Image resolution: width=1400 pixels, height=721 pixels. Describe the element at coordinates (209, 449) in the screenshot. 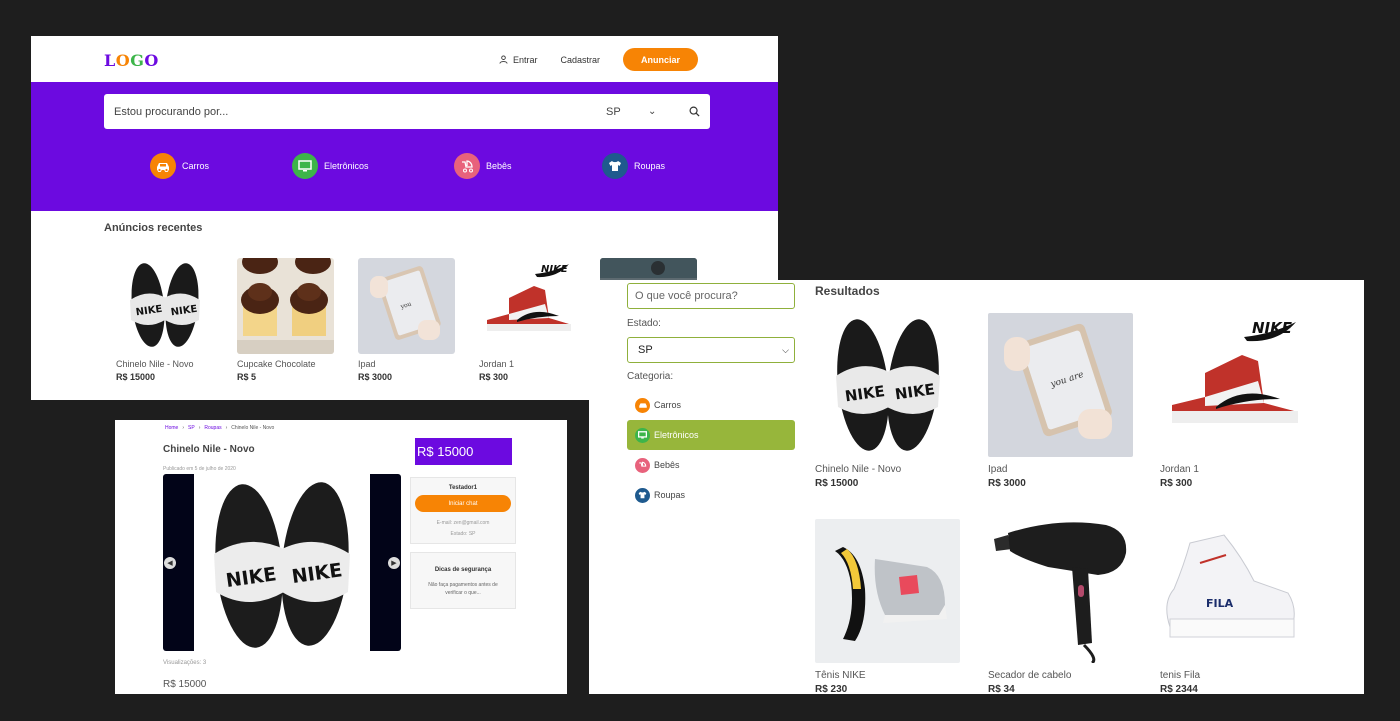

I see `product-title: Chinelo Nile - Novo` at that location.